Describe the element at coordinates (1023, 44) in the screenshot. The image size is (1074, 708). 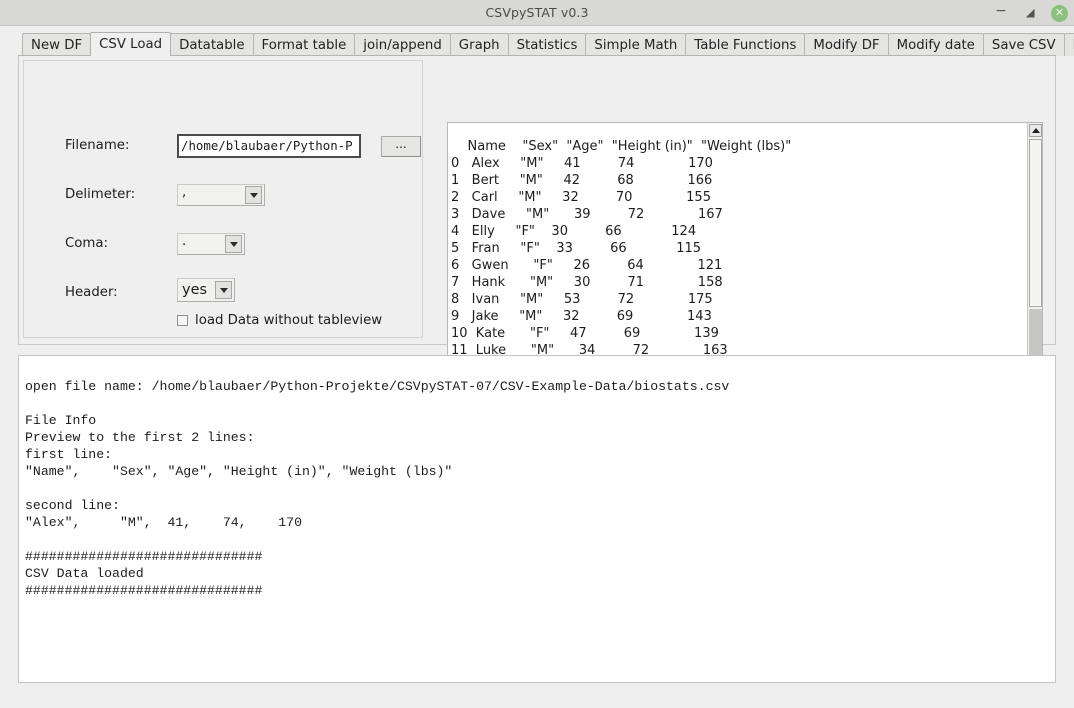
I see `tab-save-csv: Save CSV` at that location.